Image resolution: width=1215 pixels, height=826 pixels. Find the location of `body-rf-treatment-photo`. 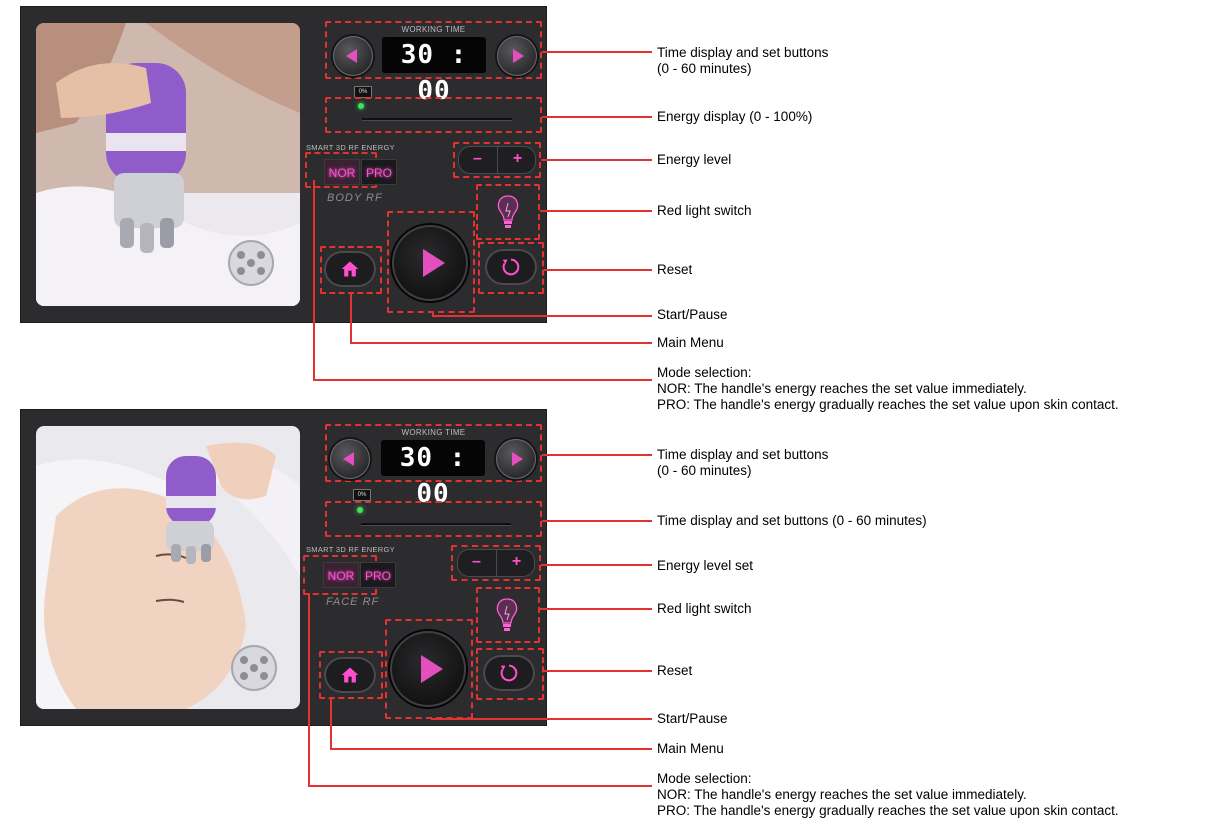

body-rf-treatment-photo is located at coordinates (168, 164).